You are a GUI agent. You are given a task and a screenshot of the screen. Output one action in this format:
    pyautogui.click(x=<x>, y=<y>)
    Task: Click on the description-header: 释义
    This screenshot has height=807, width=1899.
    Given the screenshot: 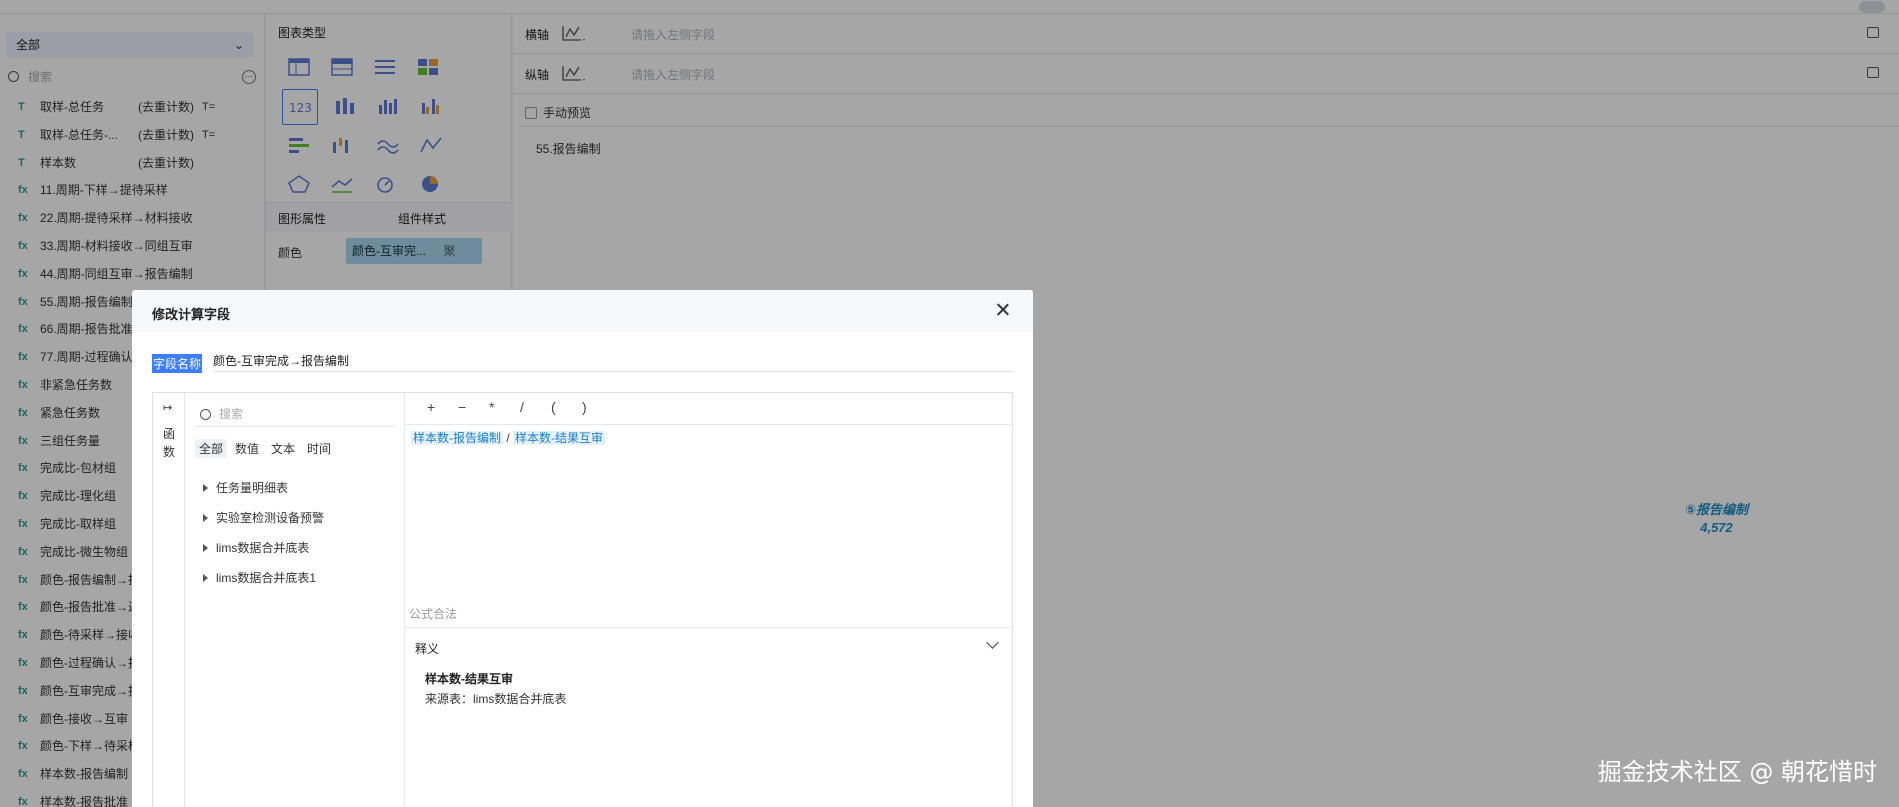 What is the action you would take?
    pyautogui.click(x=427, y=649)
    